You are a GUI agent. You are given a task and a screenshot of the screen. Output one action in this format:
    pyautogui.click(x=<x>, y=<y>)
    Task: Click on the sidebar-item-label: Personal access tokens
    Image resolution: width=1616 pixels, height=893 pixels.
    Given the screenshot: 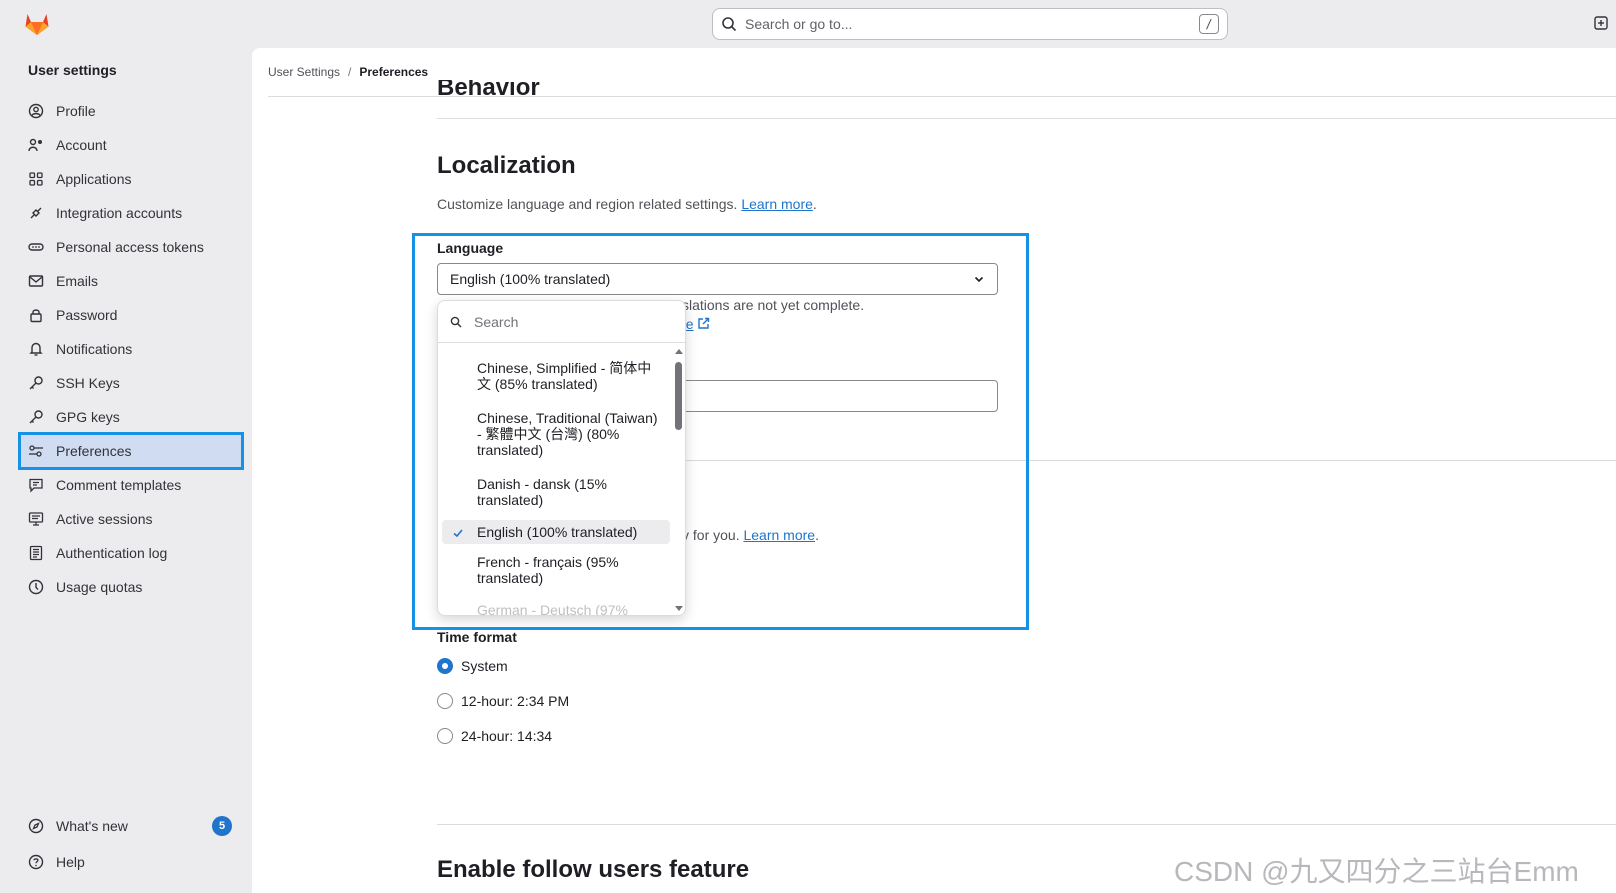 What is the action you would take?
    pyautogui.click(x=130, y=247)
    